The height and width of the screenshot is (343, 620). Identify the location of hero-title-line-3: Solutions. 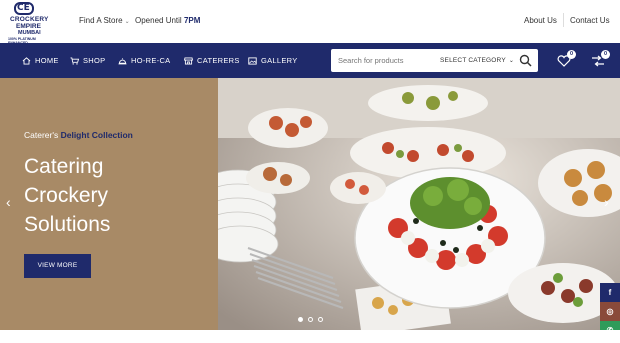
(67, 224).